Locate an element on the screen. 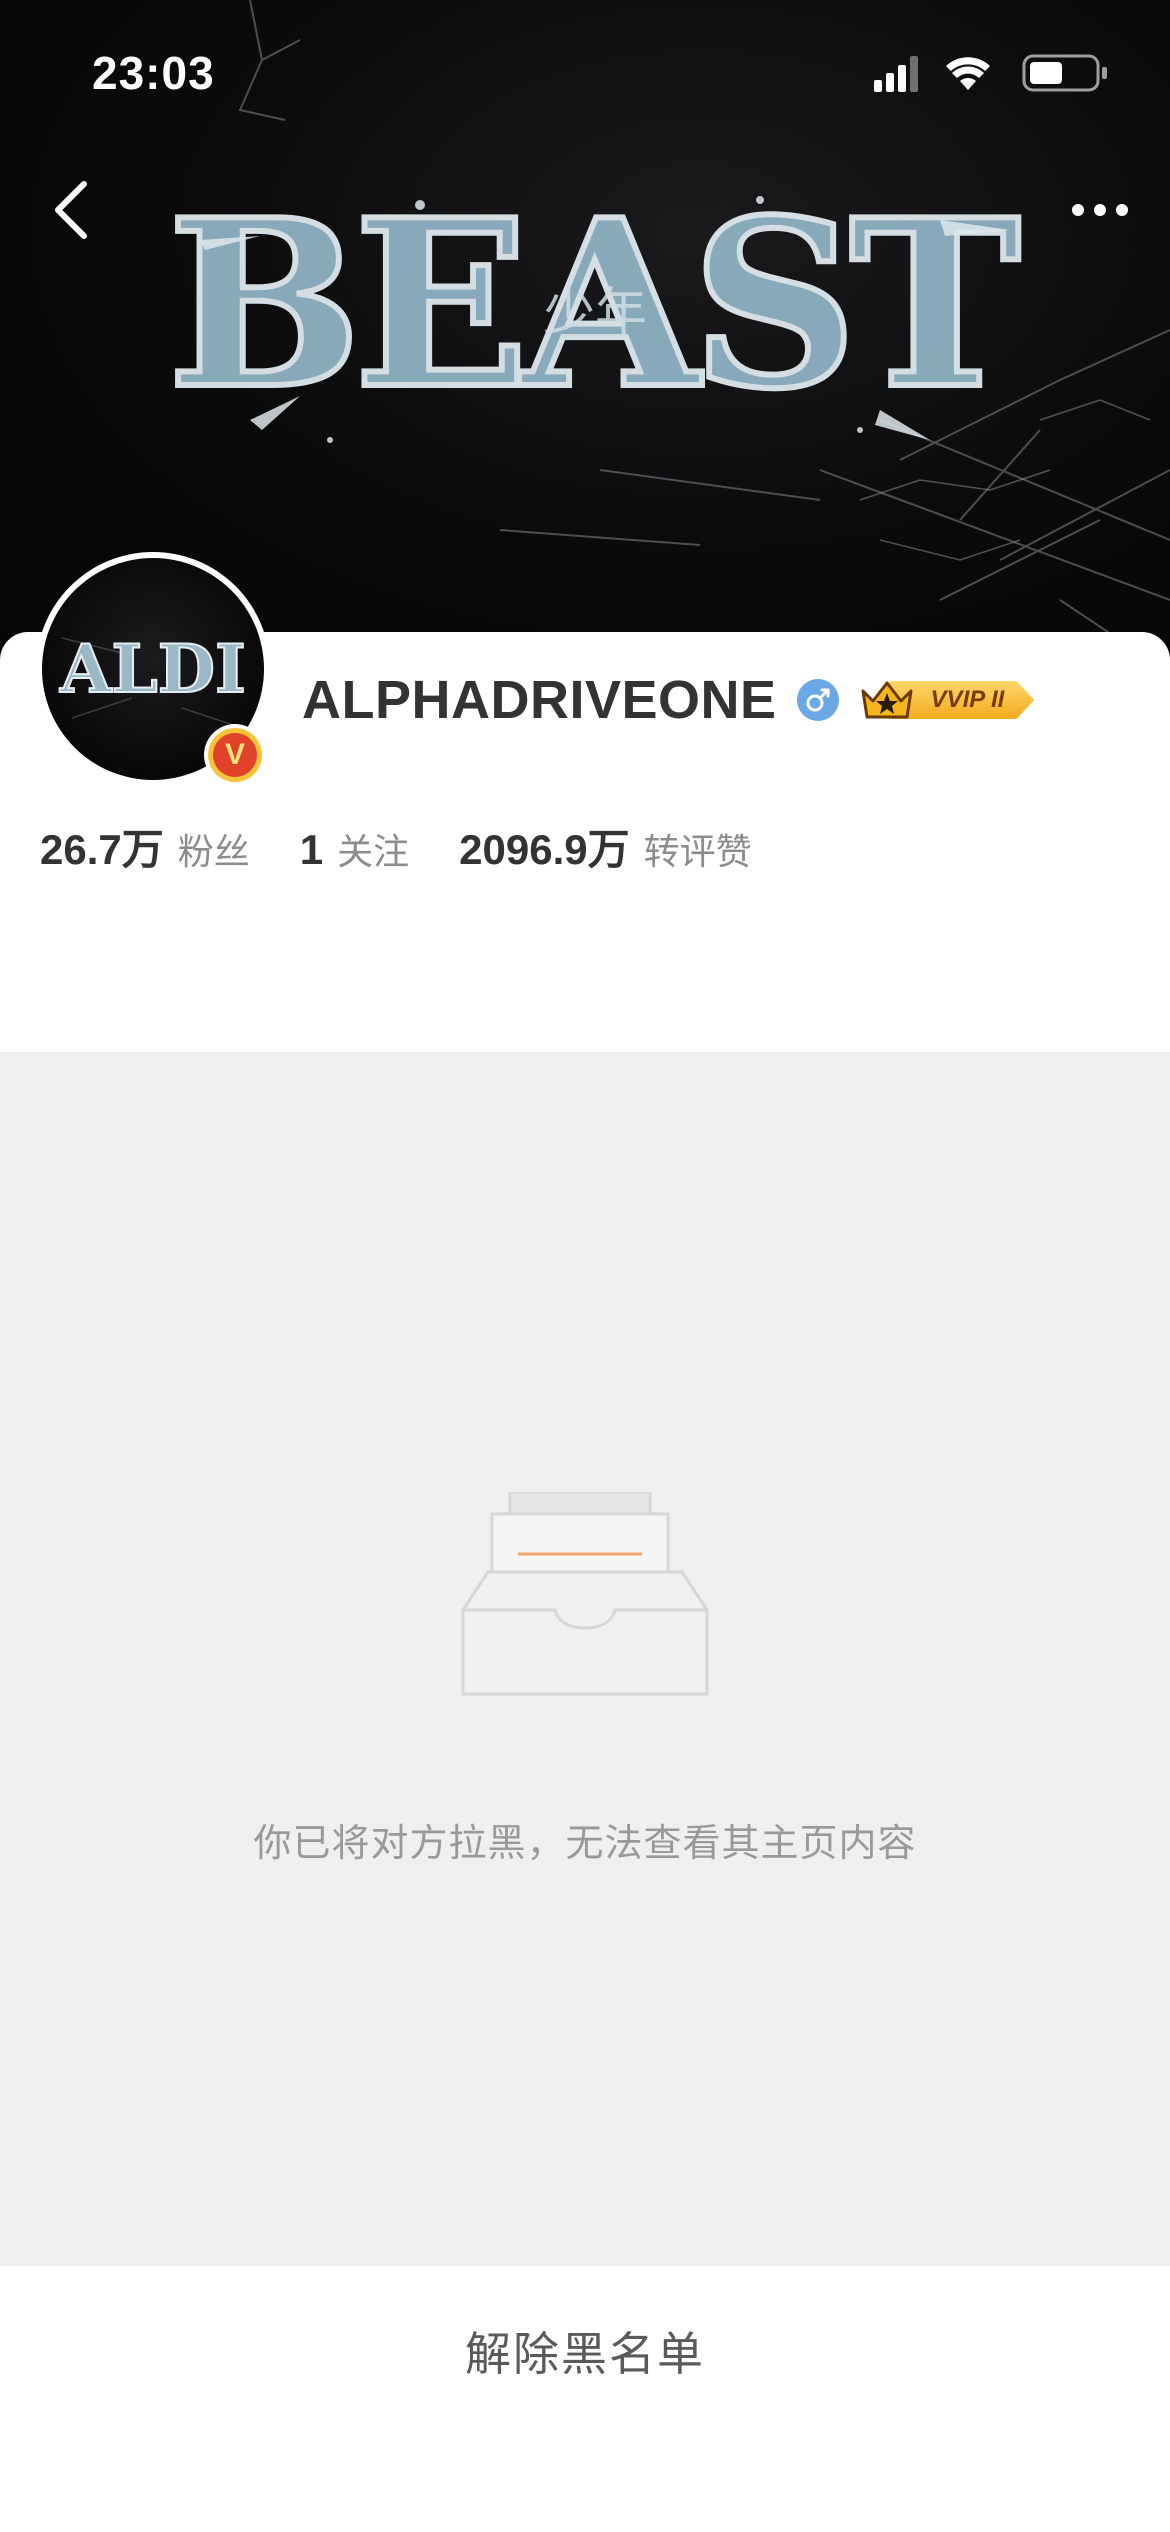  status-icons is located at coordinates (990, 73).